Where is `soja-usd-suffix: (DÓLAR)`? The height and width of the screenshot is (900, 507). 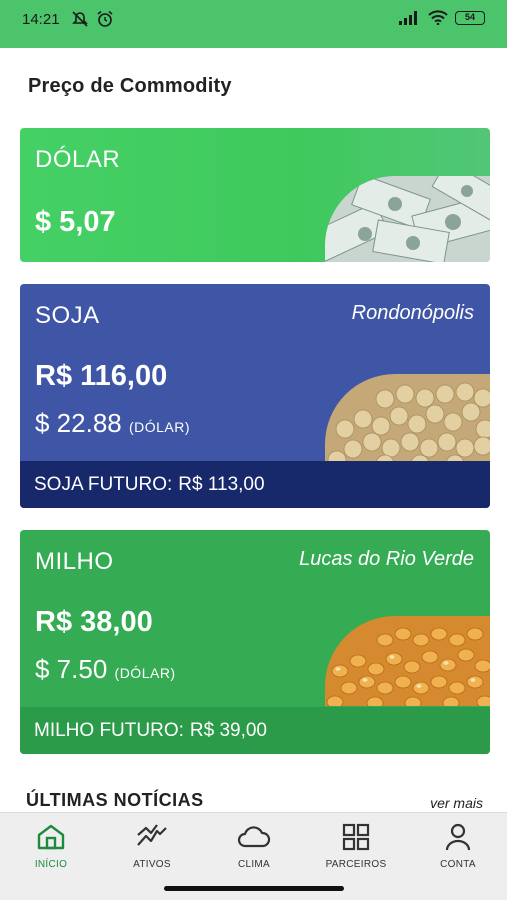 soja-usd-suffix: (DÓLAR) is located at coordinates (159, 427).